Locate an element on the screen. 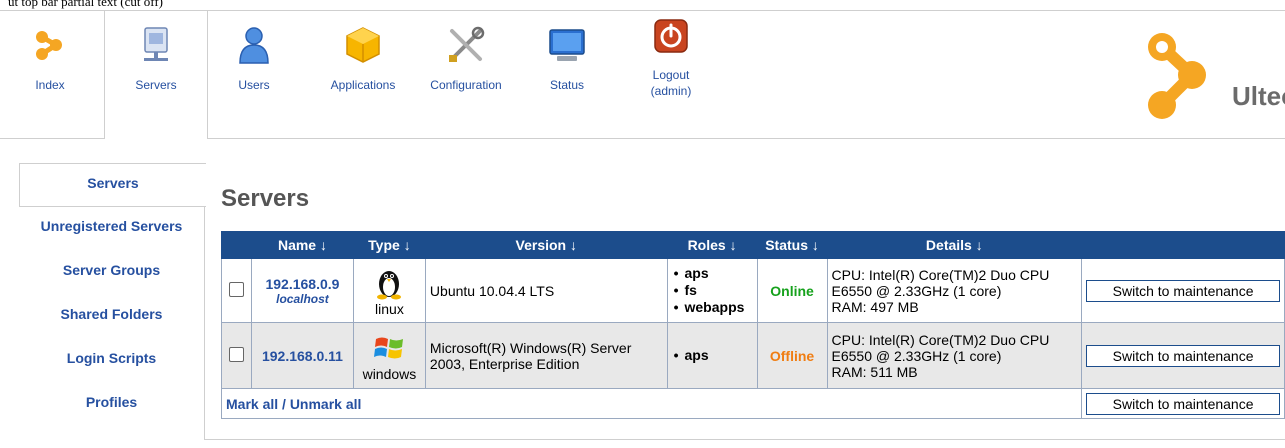  top-strip: ut top bar partial text (cut off) is located at coordinates (85, 4).